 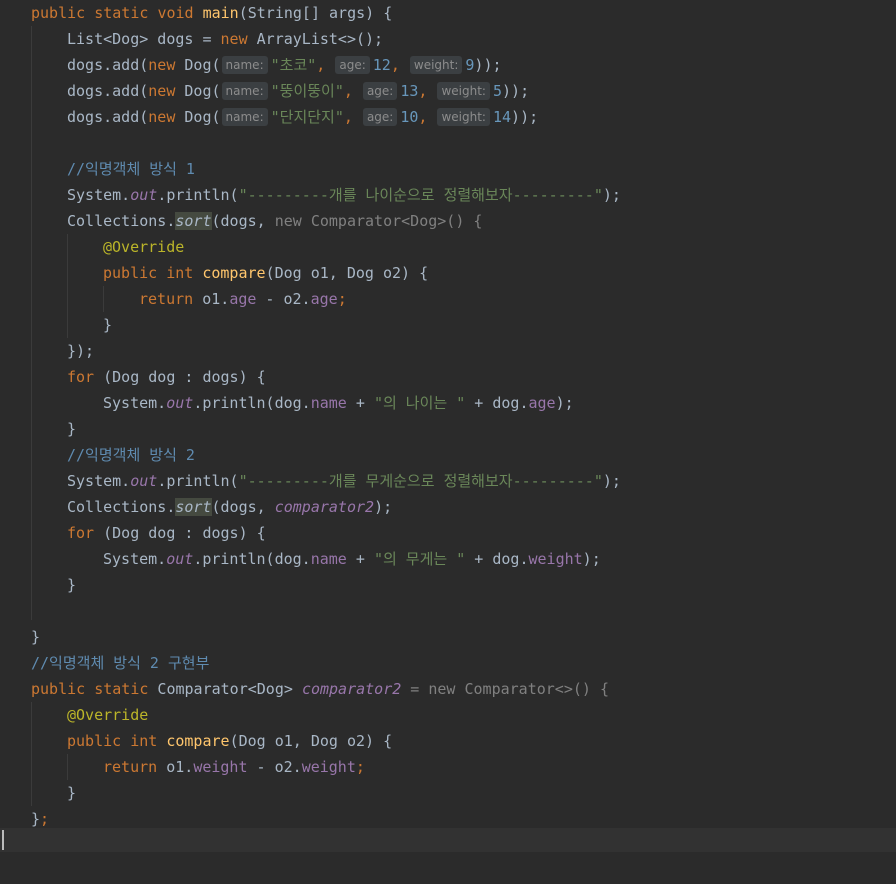 What do you see at coordinates (175, 13) in the screenshot?
I see `keyword: void` at bounding box center [175, 13].